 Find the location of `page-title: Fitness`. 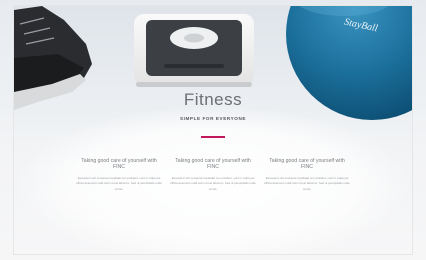

page-title: Fitness is located at coordinates (213, 99).